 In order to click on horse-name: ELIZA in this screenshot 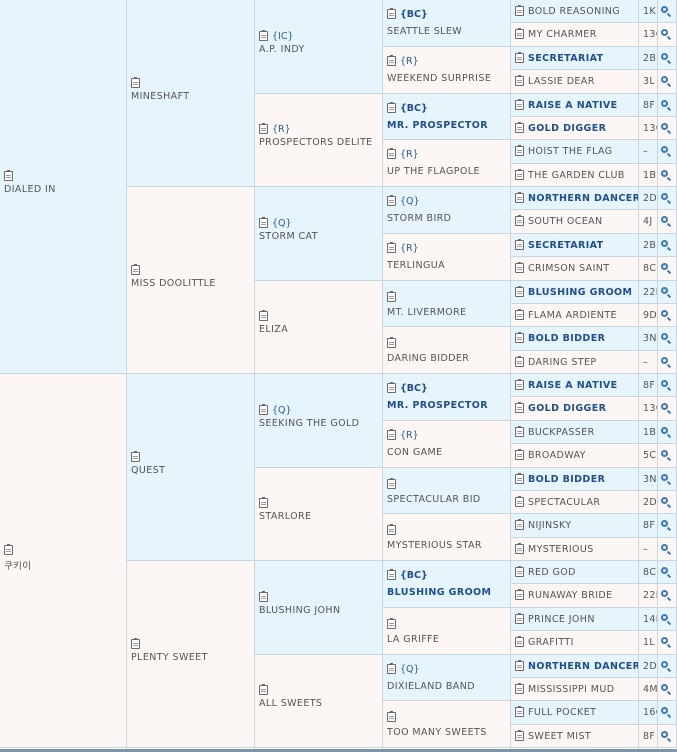, I will do `click(273, 329)`.